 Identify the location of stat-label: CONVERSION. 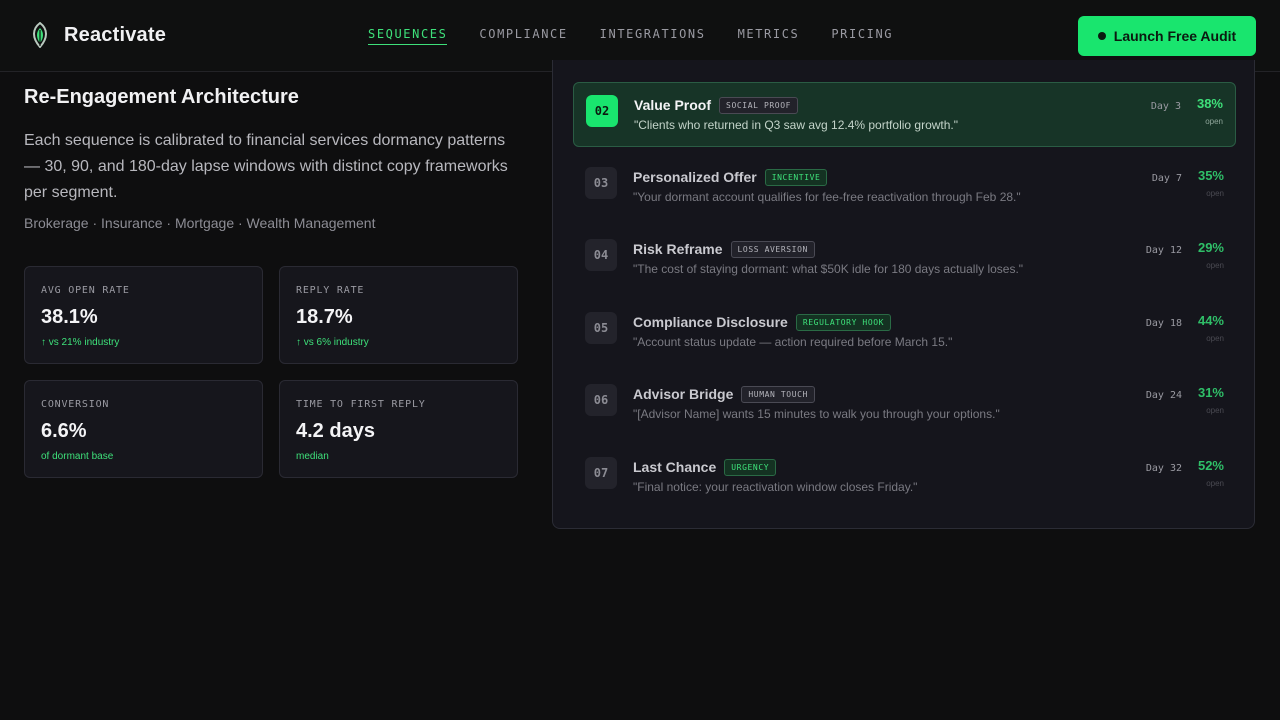
(75, 404).